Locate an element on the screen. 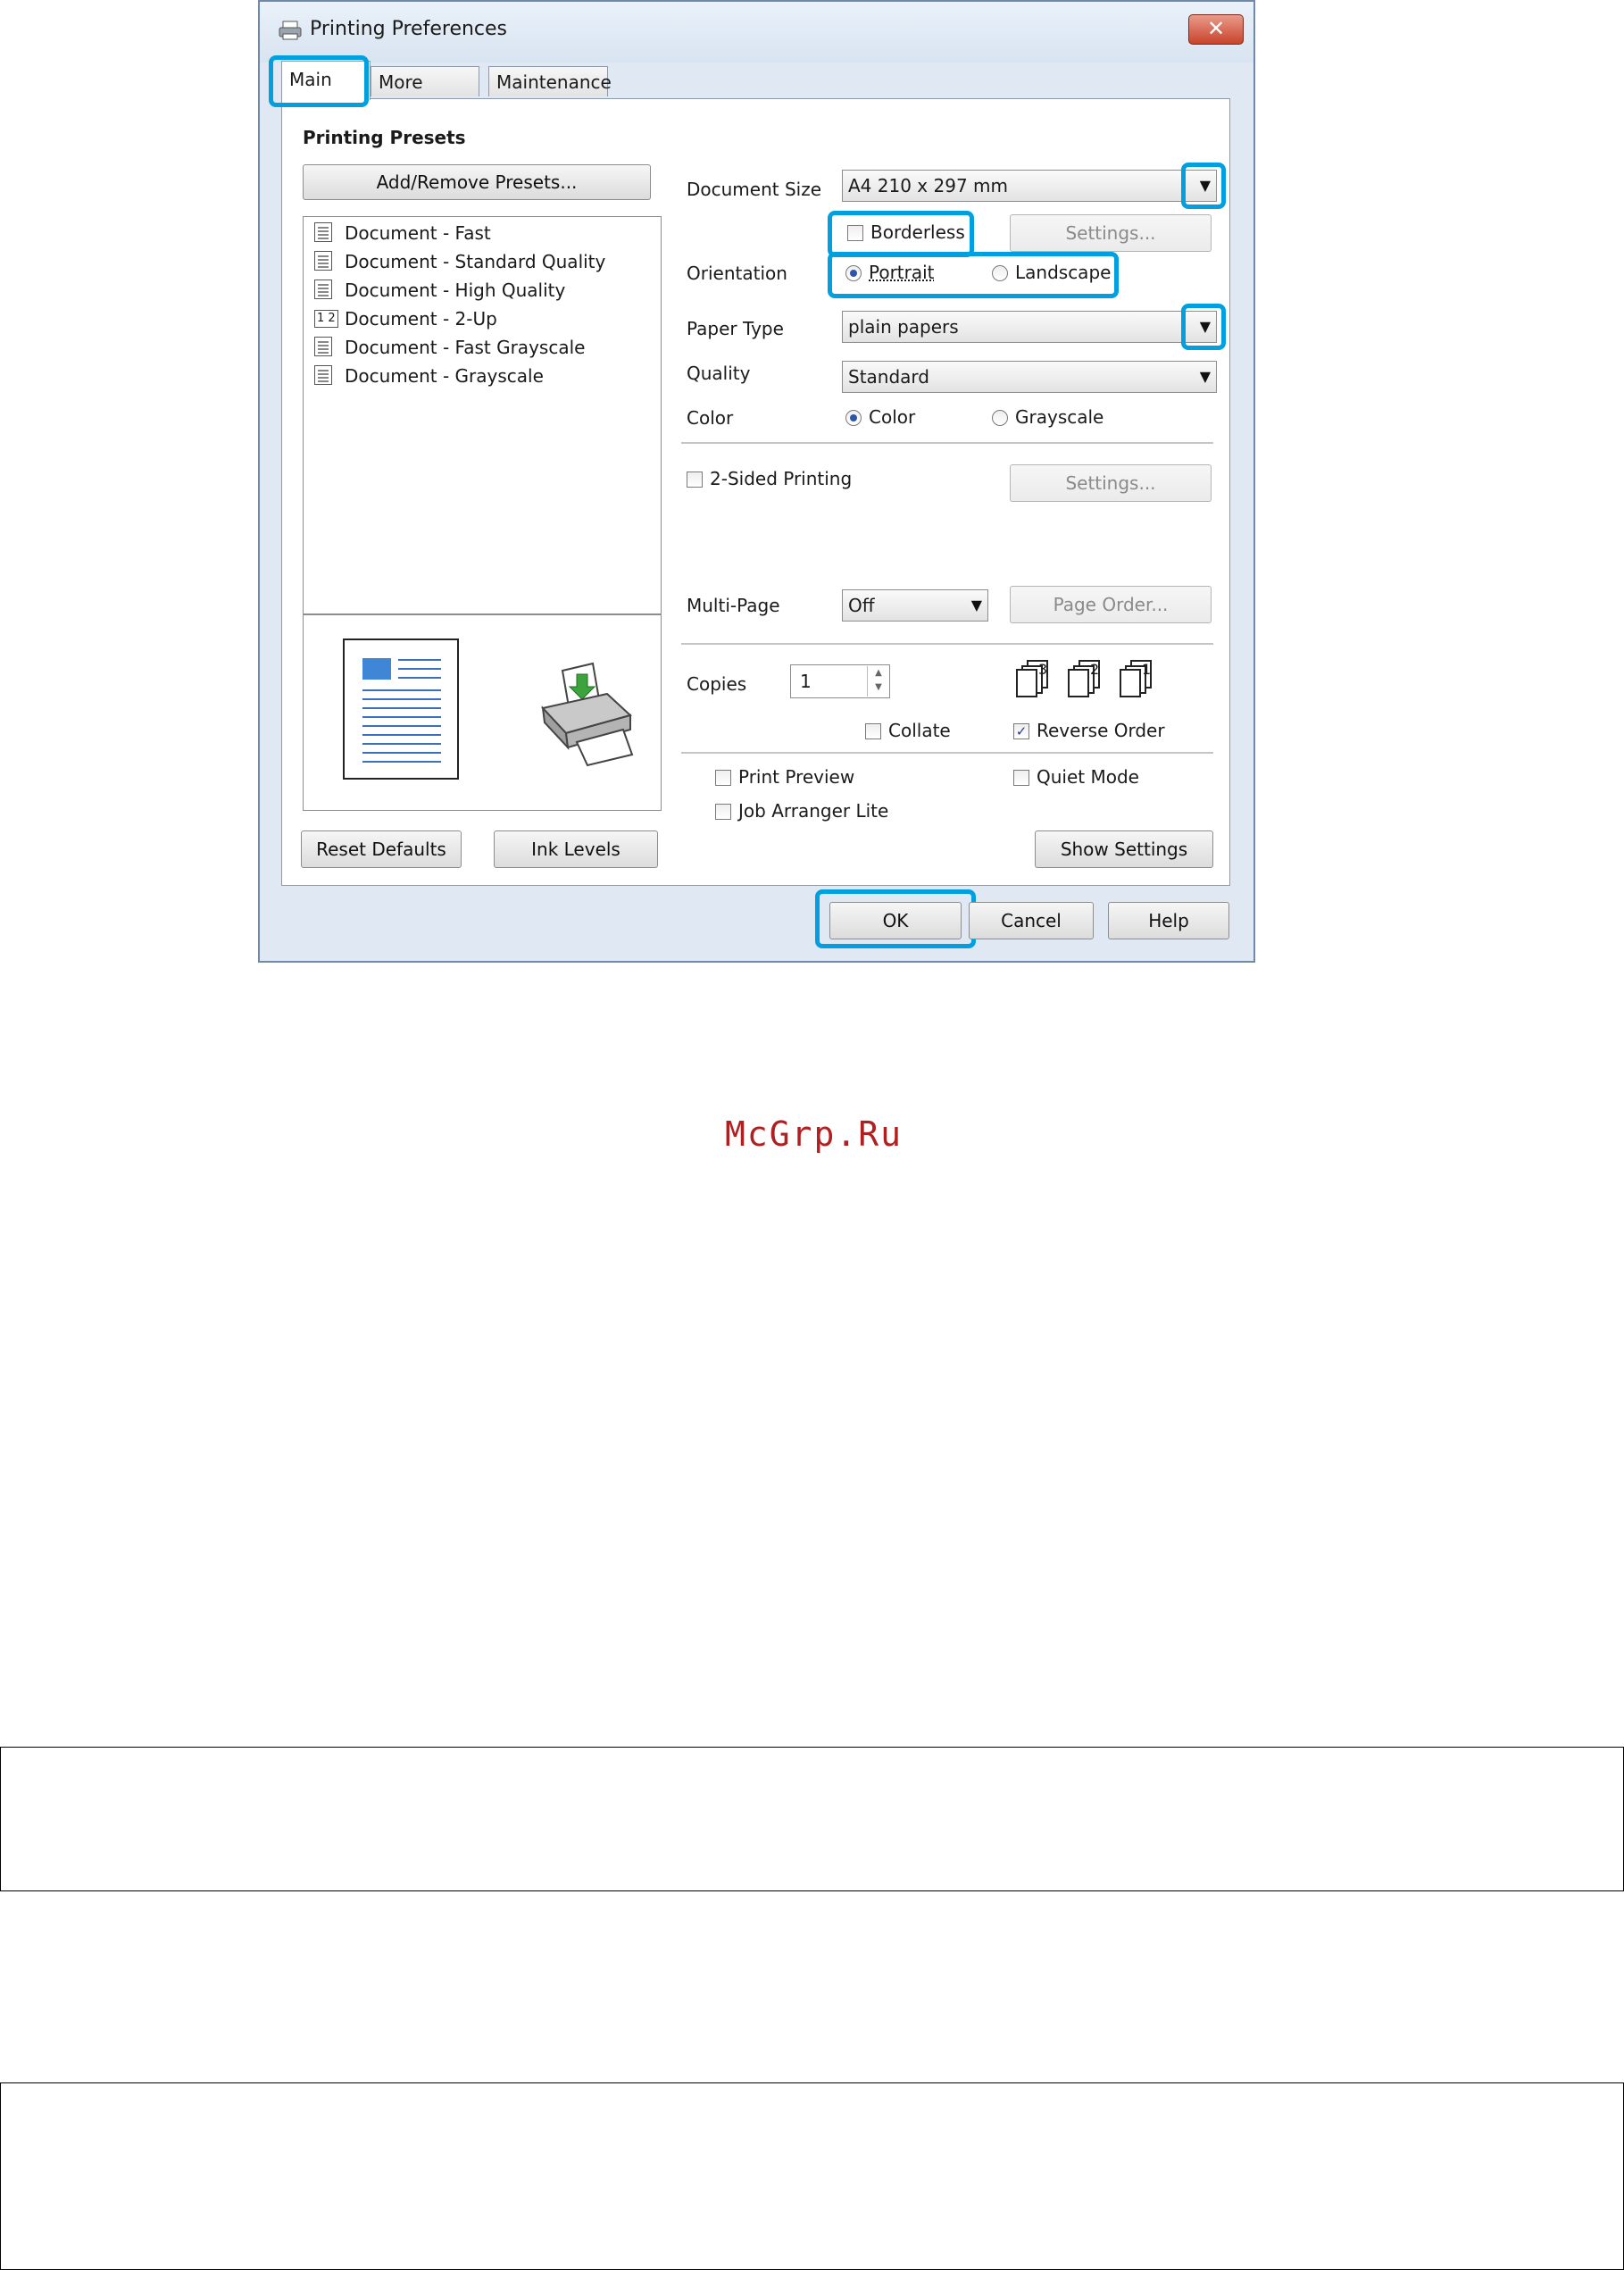 The height and width of the screenshot is (2270, 1624). copies-stepper: ▲ ▼ is located at coordinates (878, 681).